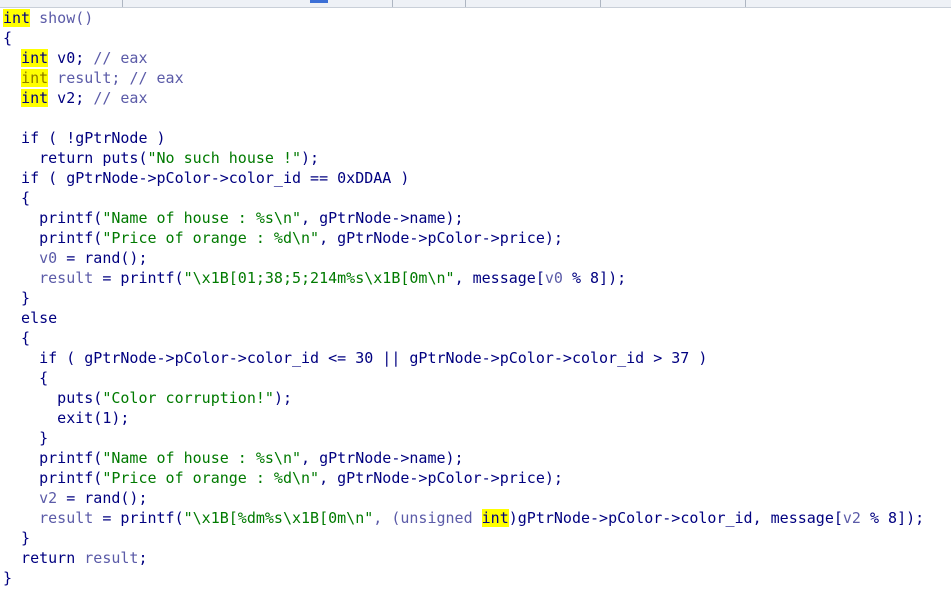  What do you see at coordinates (475, 78) in the screenshot?
I see `code-line: int result; // eax` at bounding box center [475, 78].